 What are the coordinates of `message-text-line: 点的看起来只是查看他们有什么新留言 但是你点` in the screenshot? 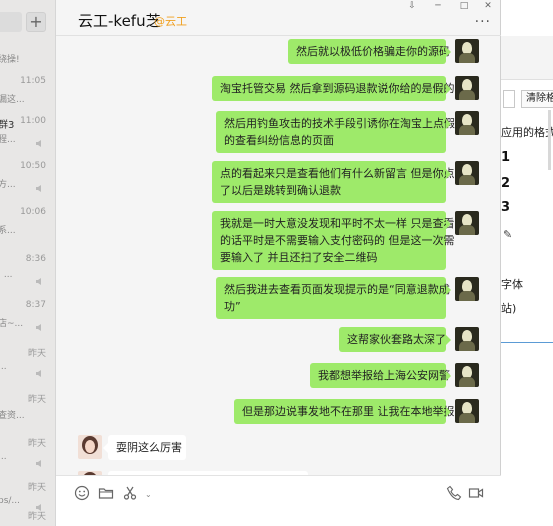 It's located at (337, 173).